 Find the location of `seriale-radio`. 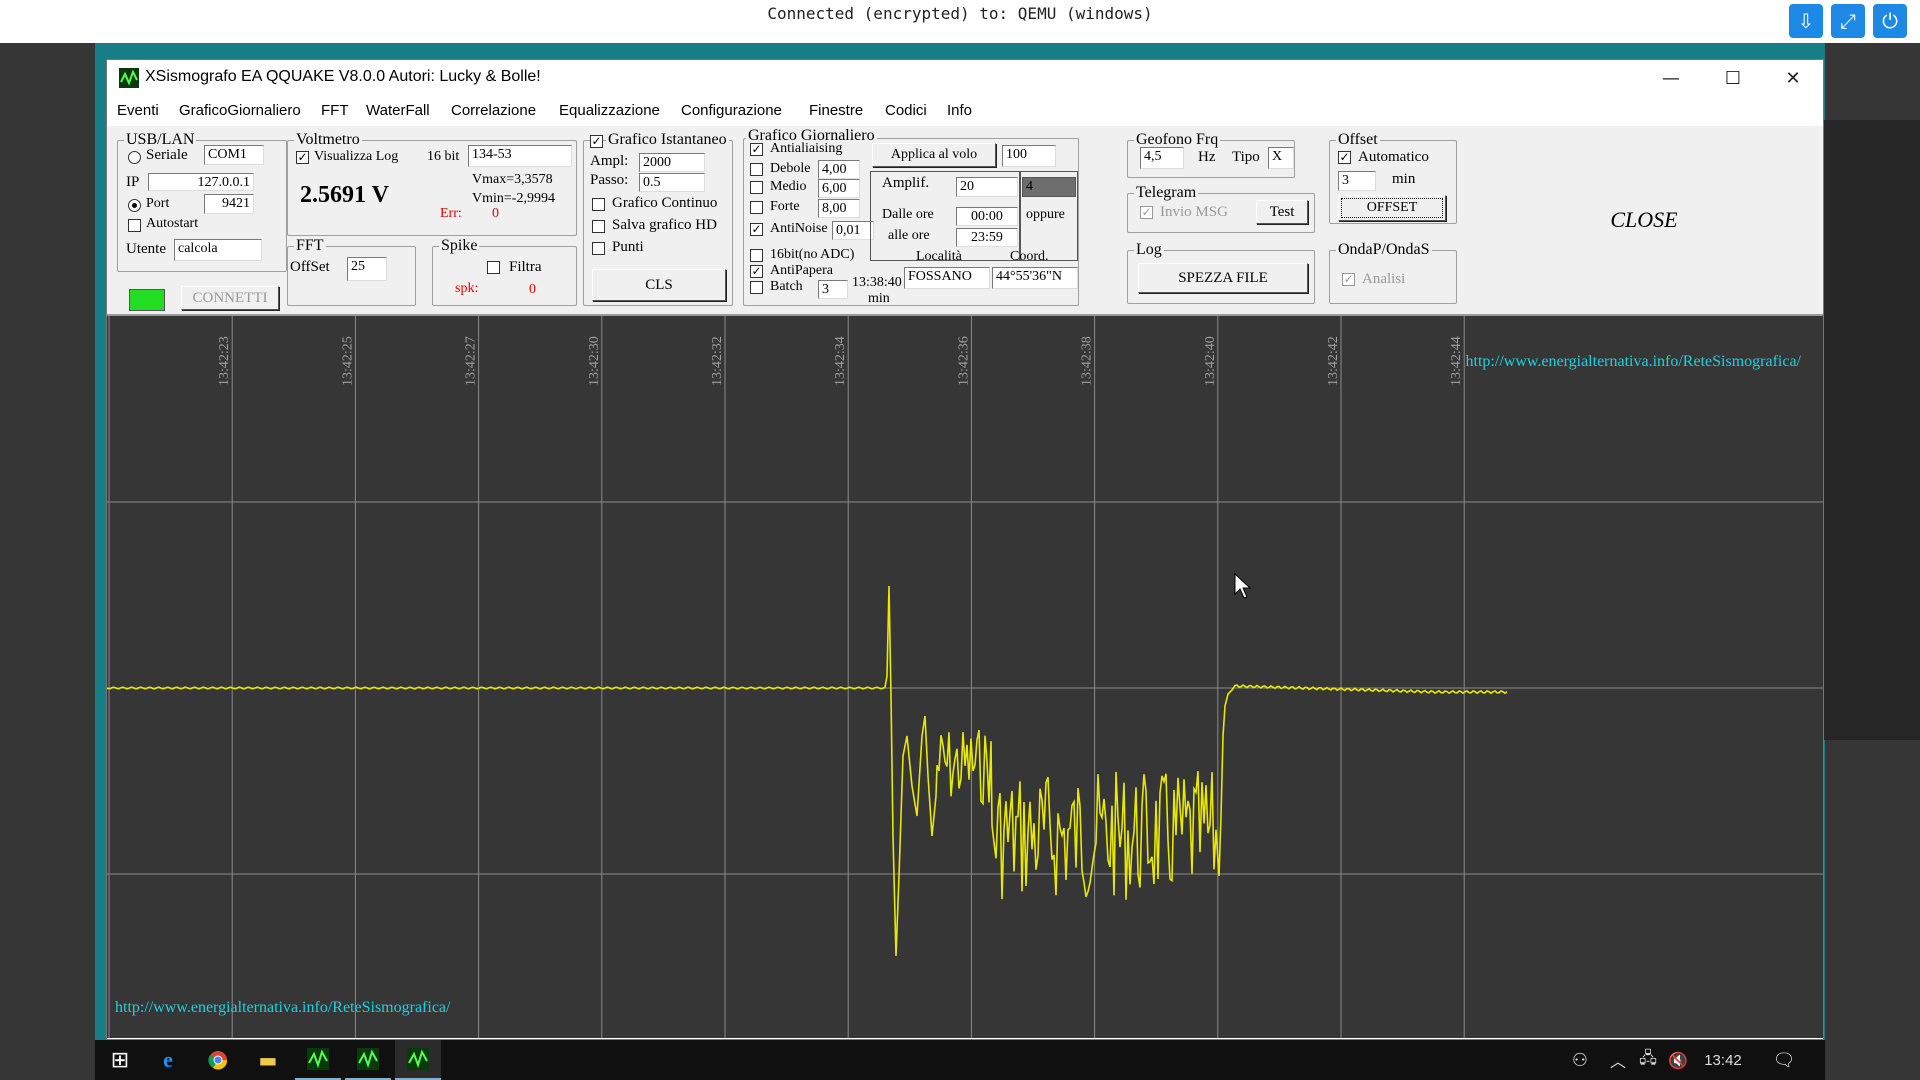

seriale-radio is located at coordinates (134, 157).